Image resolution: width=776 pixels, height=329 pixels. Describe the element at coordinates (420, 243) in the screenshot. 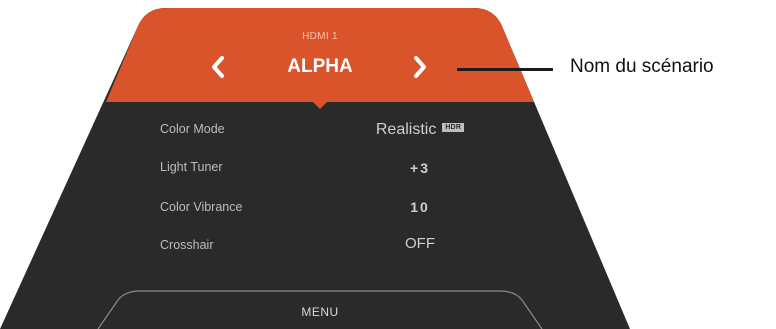

I see `crosshair-value: OFF` at that location.